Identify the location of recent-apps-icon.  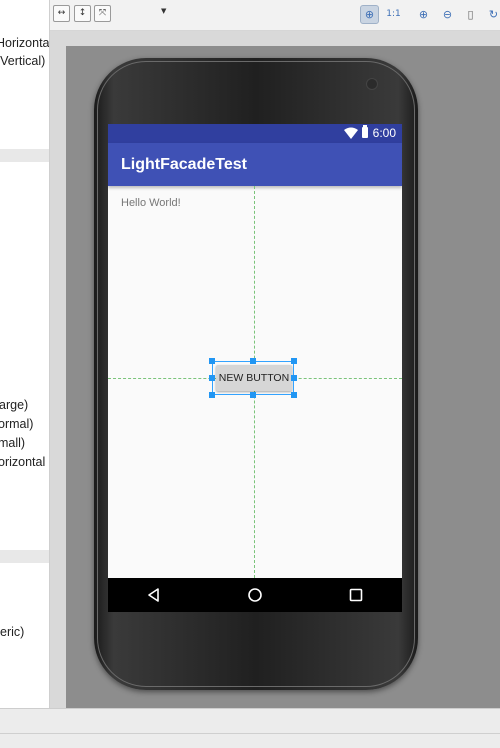
(356, 595).